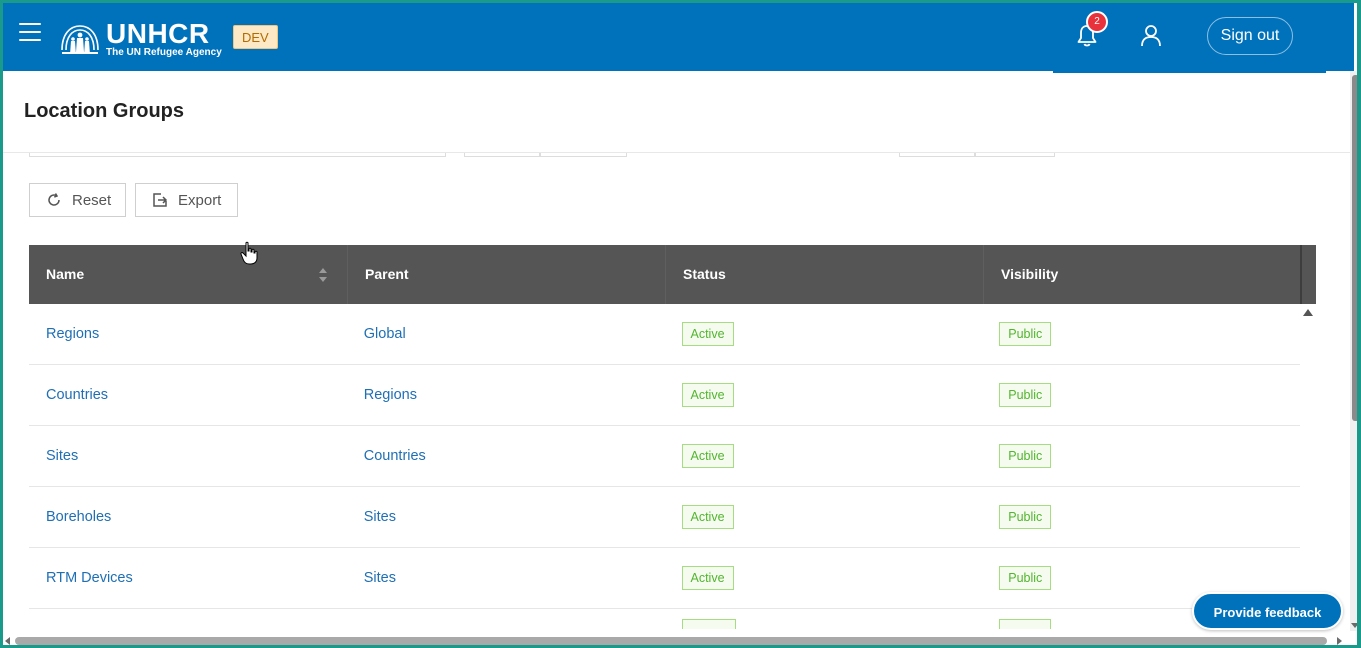  What do you see at coordinates (89, 578) in the screenshot?
I see `row-name-link: RTM Devices` at bounding box center [89, 578].